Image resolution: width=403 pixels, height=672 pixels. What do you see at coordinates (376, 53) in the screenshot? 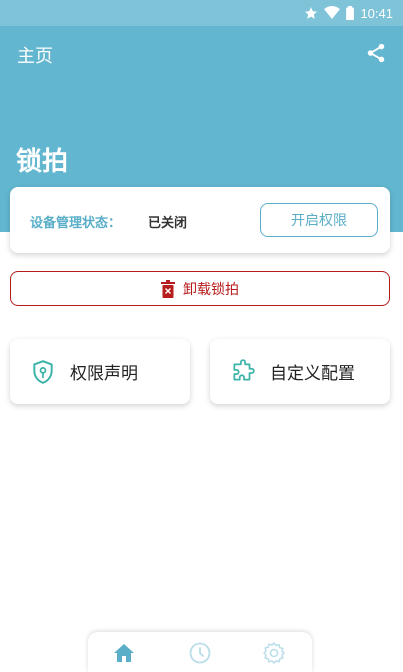
I see `share-icon` at bounding box center [376, 53].